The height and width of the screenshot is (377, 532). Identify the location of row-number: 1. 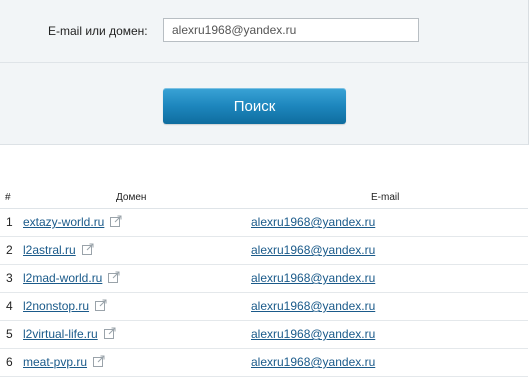
(9, 222).